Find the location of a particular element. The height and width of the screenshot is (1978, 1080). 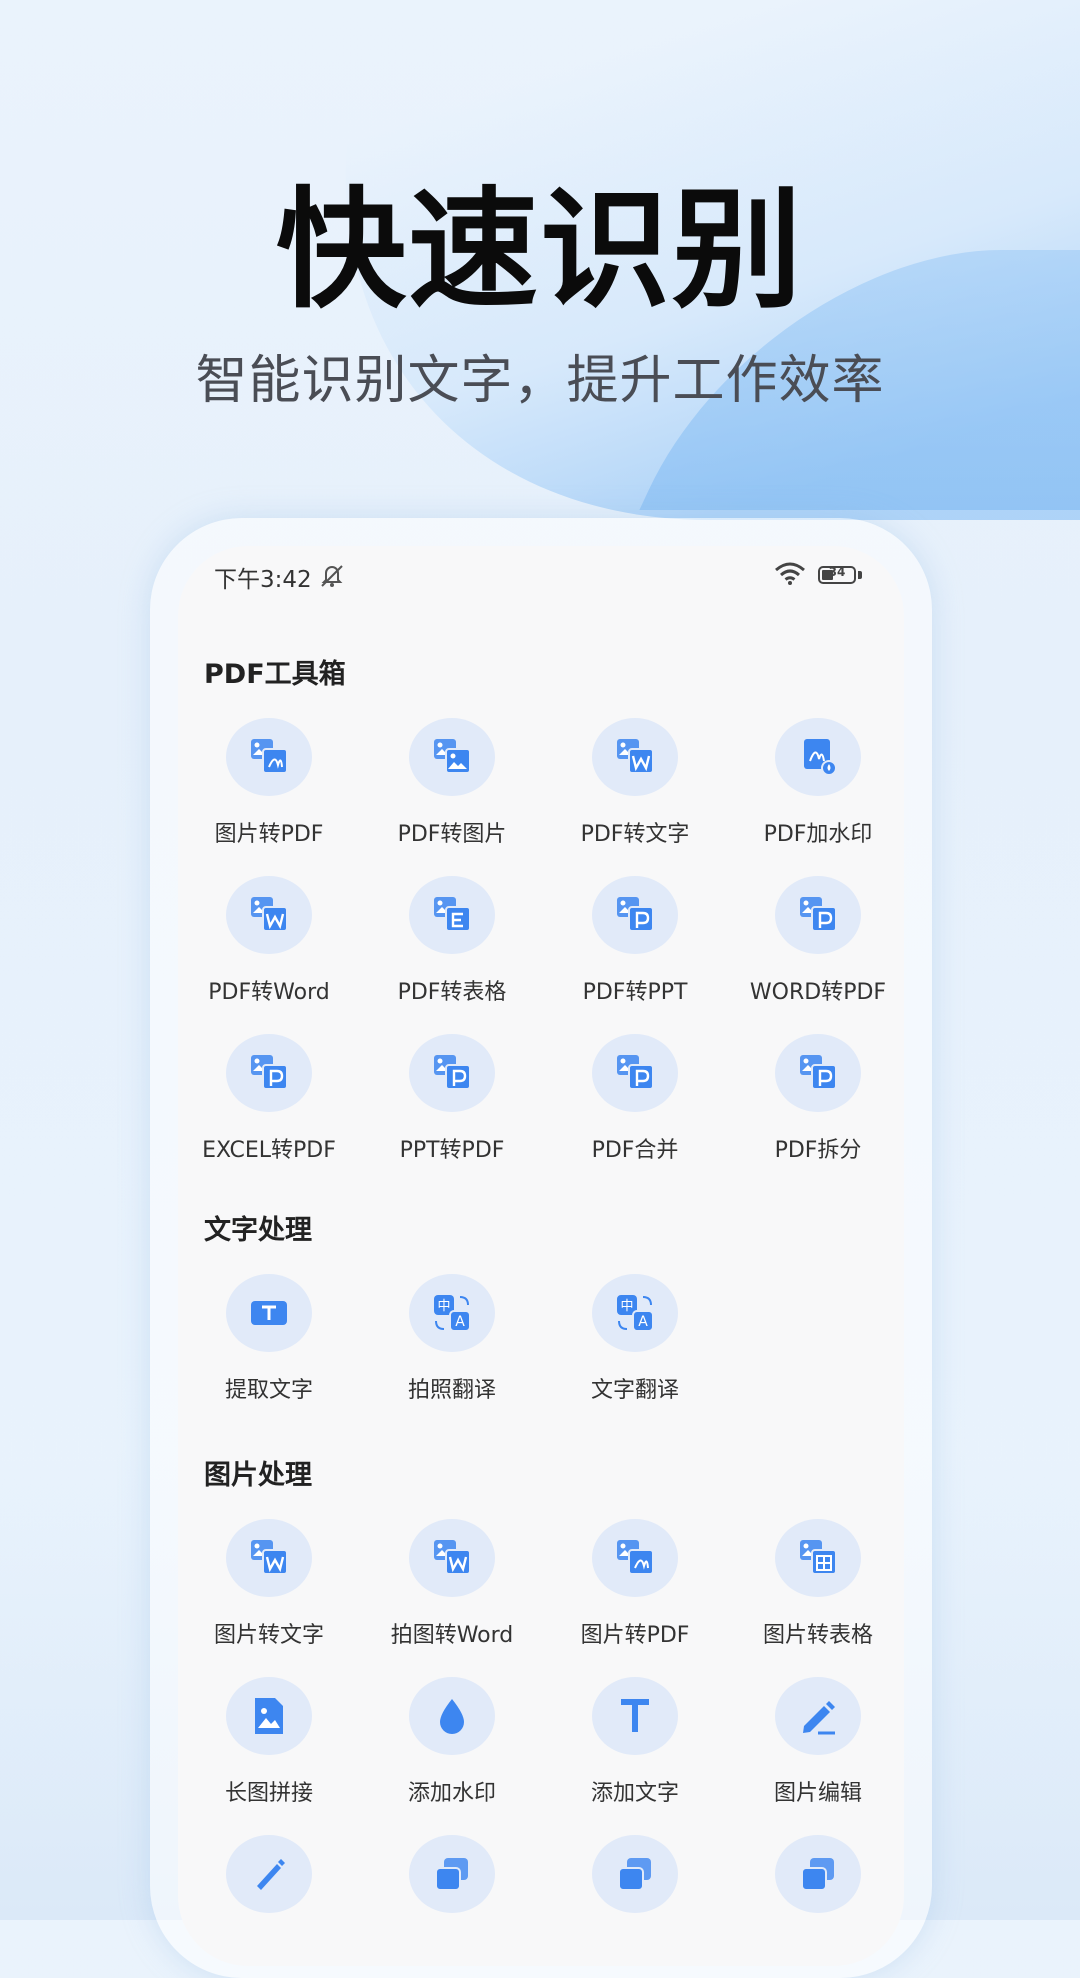

battery-icon: 34 is located at coordinates (837, 574).